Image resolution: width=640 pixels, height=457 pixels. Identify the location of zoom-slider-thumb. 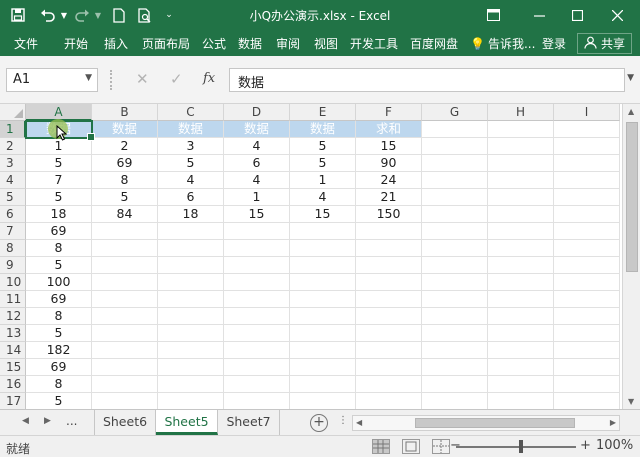
(521, 446).